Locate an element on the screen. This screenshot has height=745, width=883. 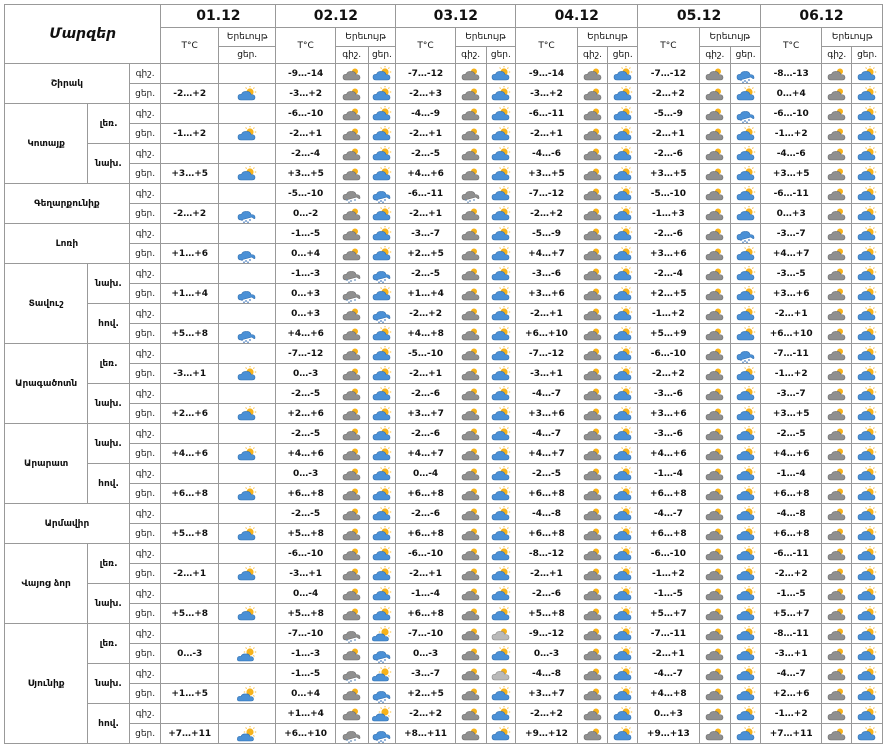
table-row: հով. գիշ. 0…-3 0…-4 -2…-5 -1…-4 -1…-4 is located at coordinates (444, 483).